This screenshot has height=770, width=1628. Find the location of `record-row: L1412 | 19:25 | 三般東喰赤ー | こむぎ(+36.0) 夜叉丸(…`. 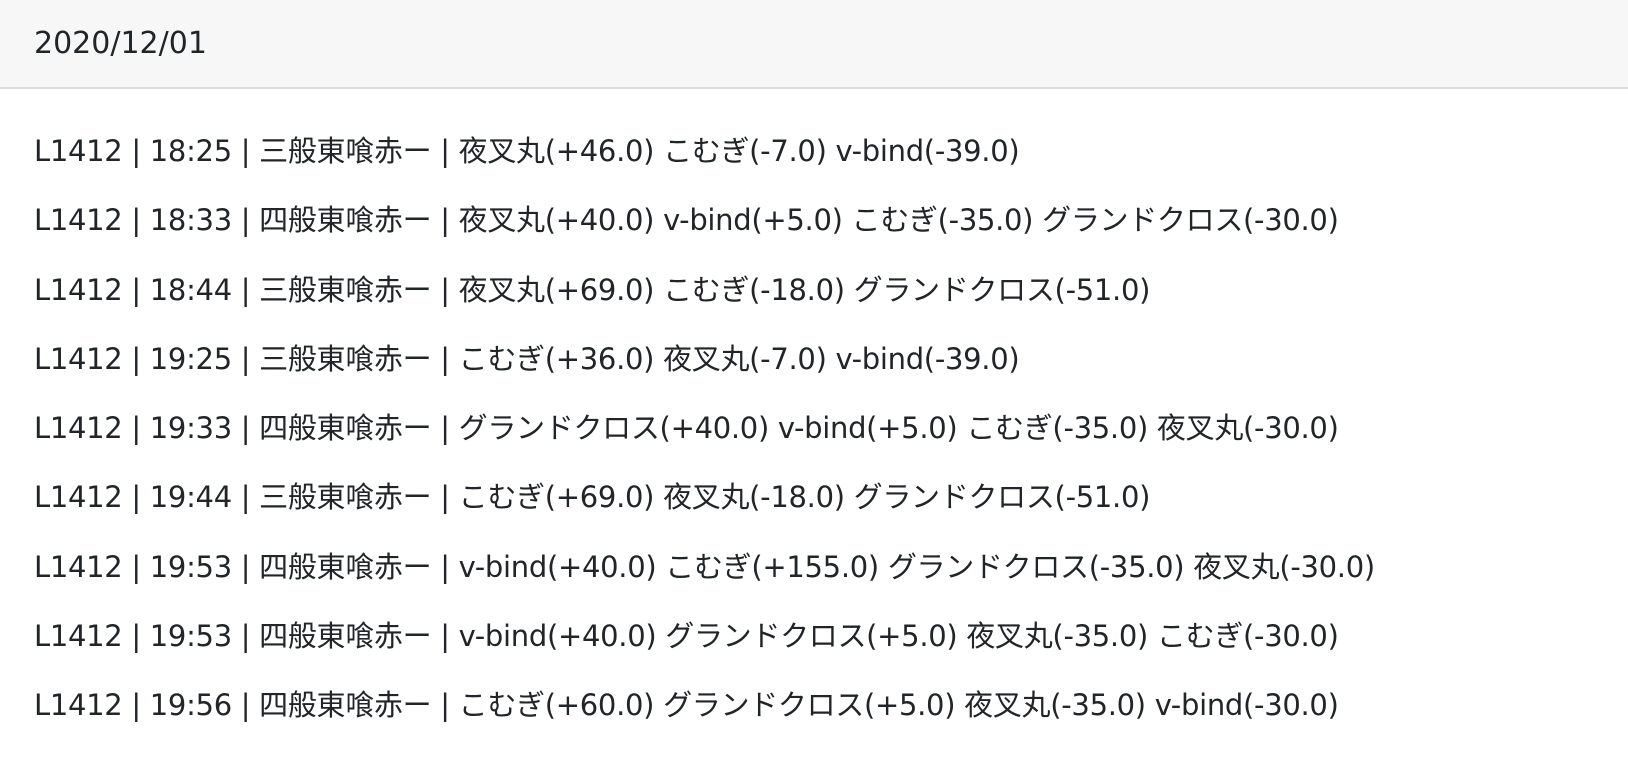

record-row: L1412 | 19:25 | 三般東喰赤ー | こむぎ(+36.0) 夜叉丸(… is located at coordinates (527, 358).